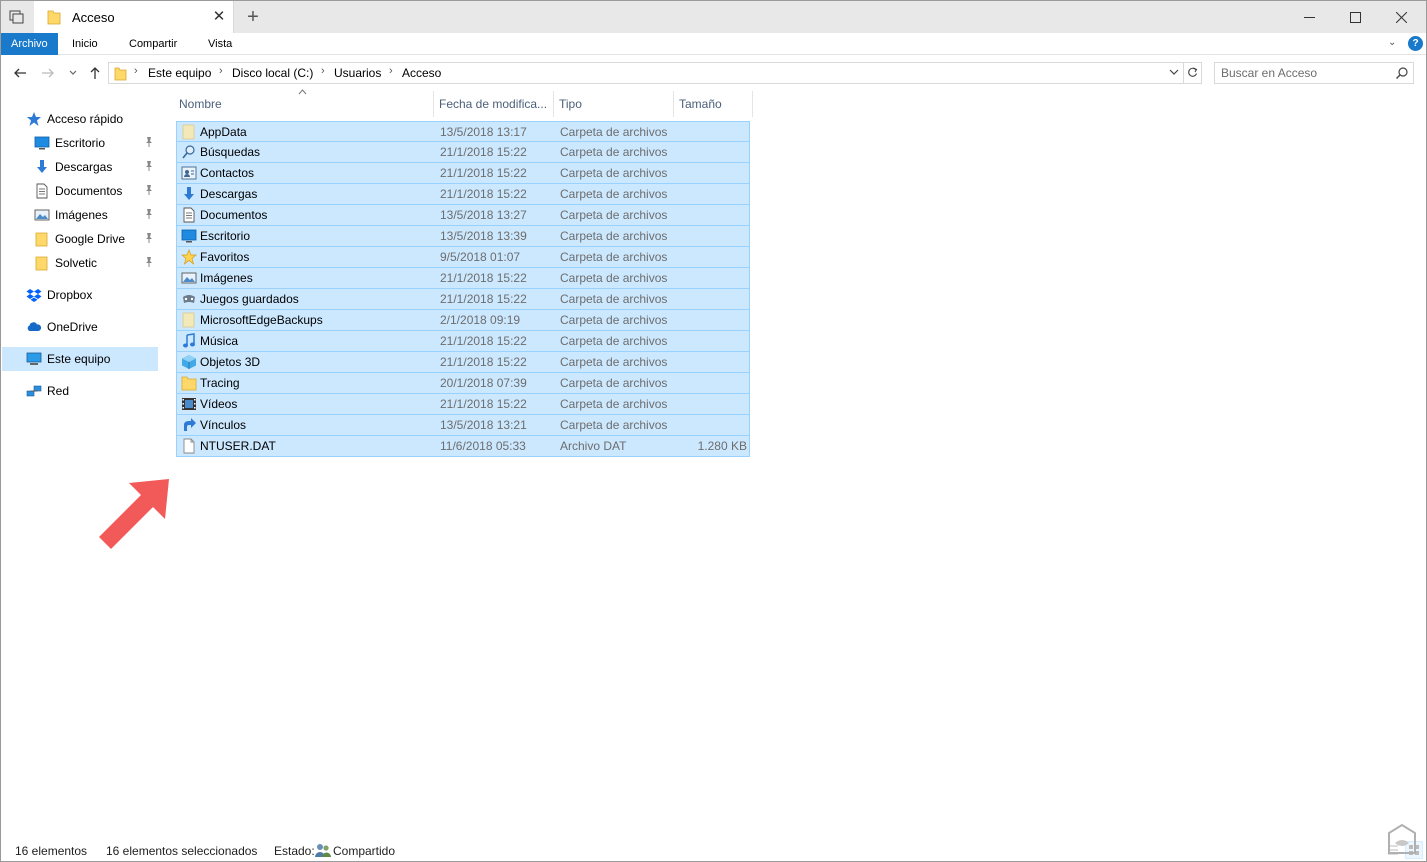 Image resolution: width=1427 pixels, height=862 pixels. What do you see at coordinates (80, 191) in the screenshot?
I see `sidebar-item-documentos: Documentos` at bounding box center [80, 191].